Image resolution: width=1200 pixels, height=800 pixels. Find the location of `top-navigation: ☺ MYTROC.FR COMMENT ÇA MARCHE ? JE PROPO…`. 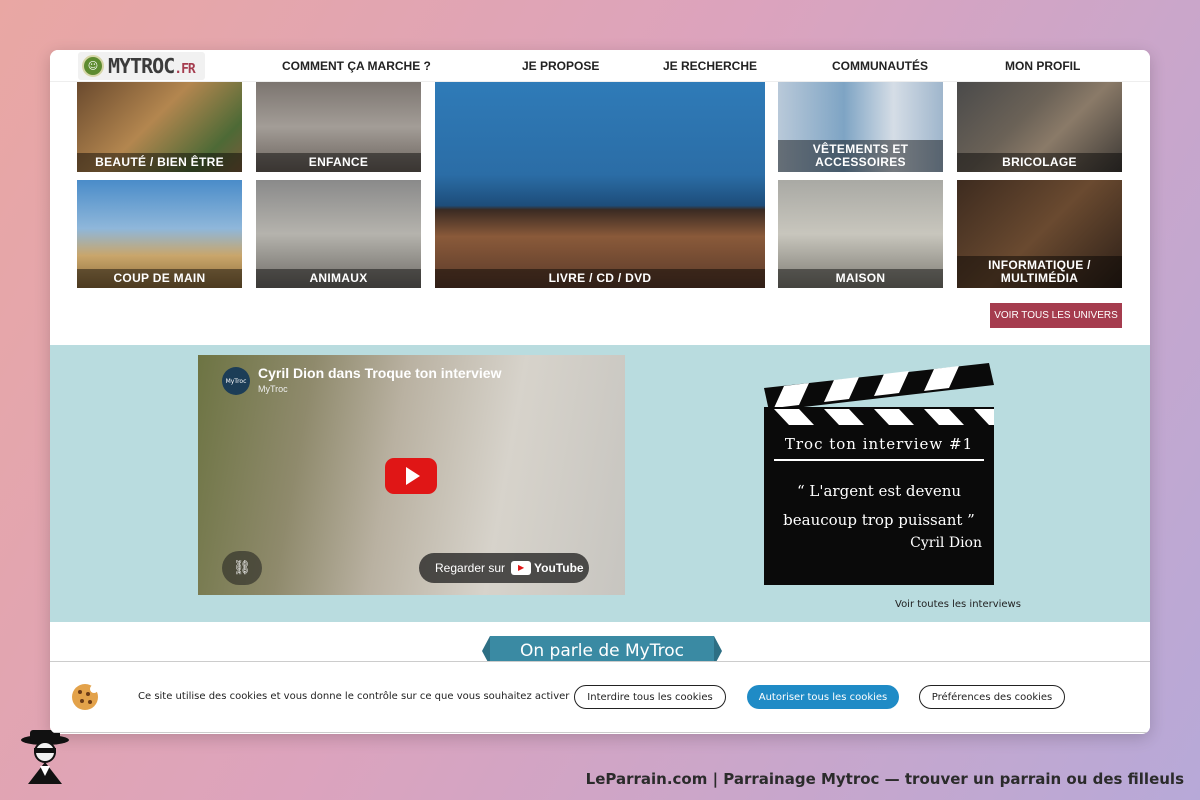

top-navigation: ☺ MYTROC.FR COMMENT ÇA MARCHE ? JE PROPO… is located at coordinates (600, 66).